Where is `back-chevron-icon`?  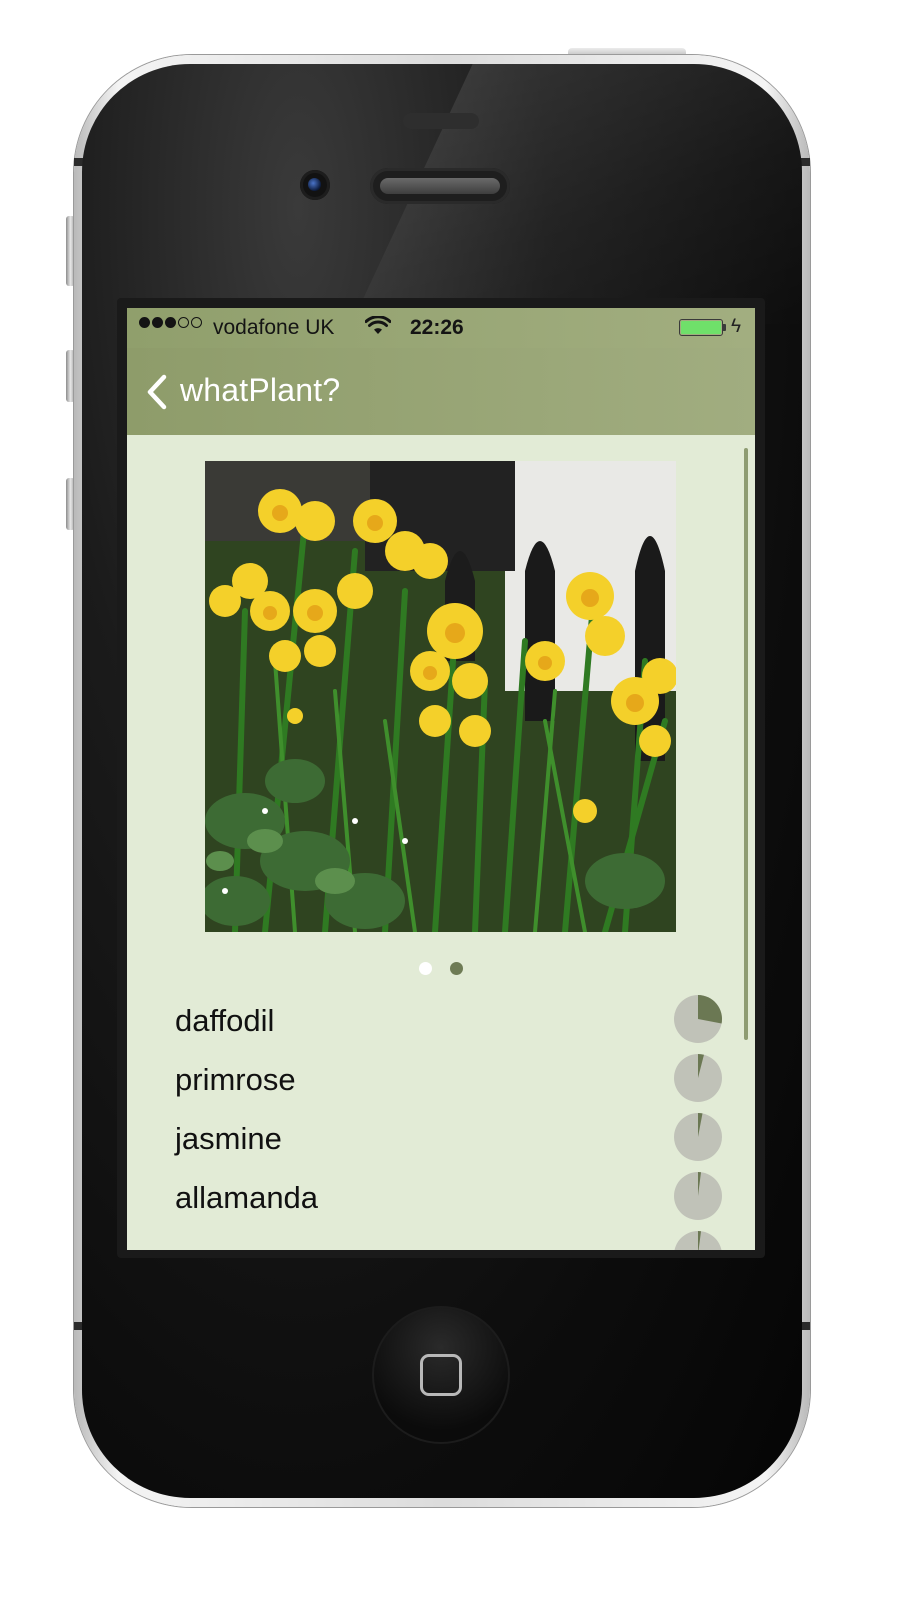
back-chevron-icon is located at coordinates (157, 392).